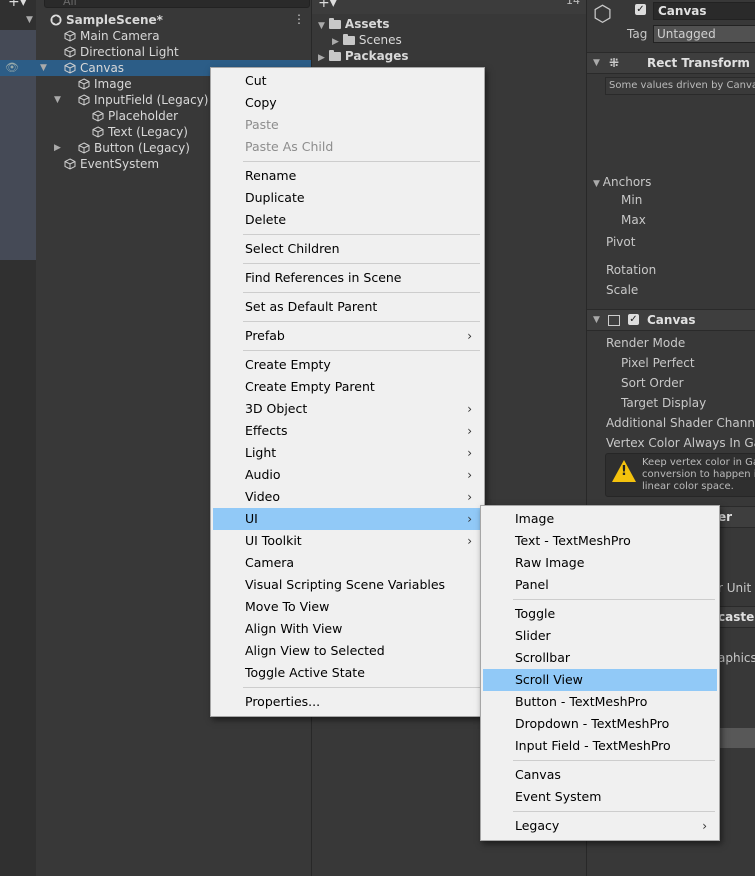  I want to click on menu-item-create-empty-parent: Create Empty Parent, so click(347, 387).